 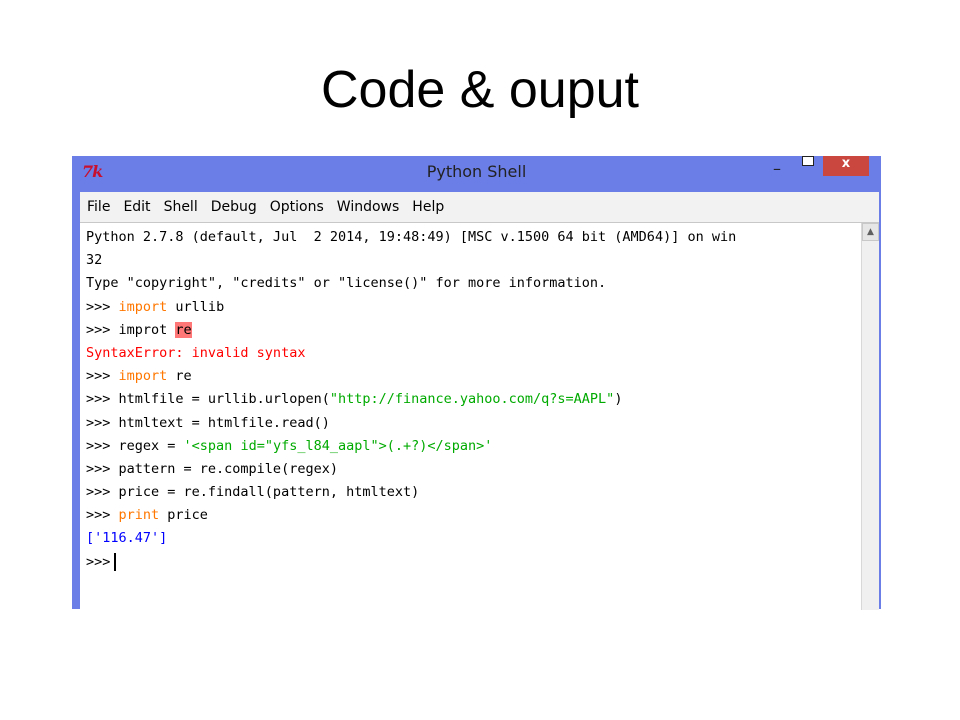 I want to click on window-title: Python Shell, so click(x=476, y=171).